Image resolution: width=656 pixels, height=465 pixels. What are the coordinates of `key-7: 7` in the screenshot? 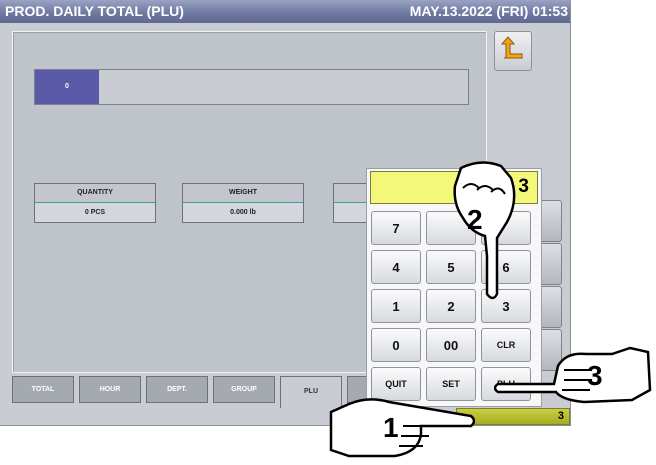 It's located at (396, 228).